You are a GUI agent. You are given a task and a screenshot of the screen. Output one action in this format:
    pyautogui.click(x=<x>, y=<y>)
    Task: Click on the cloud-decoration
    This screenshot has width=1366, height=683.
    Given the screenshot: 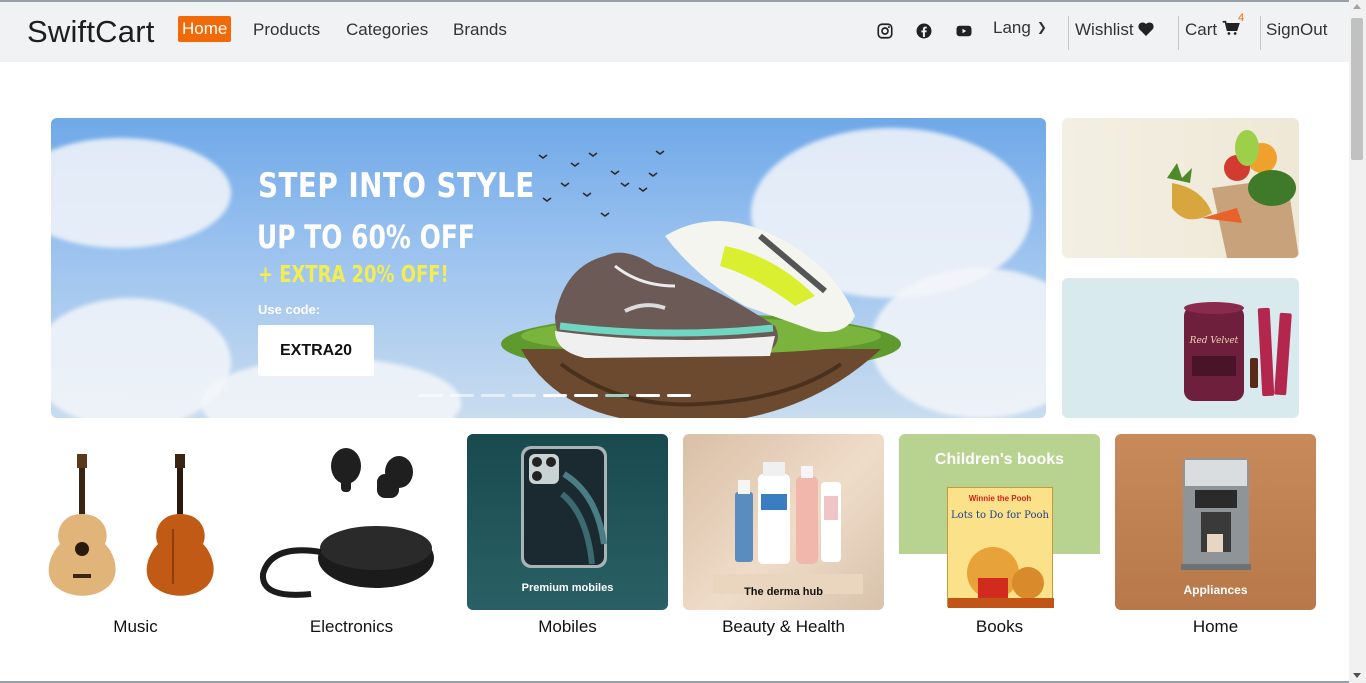 What is the action you would take?
    pyautogui.click(x=141, y=193)
    